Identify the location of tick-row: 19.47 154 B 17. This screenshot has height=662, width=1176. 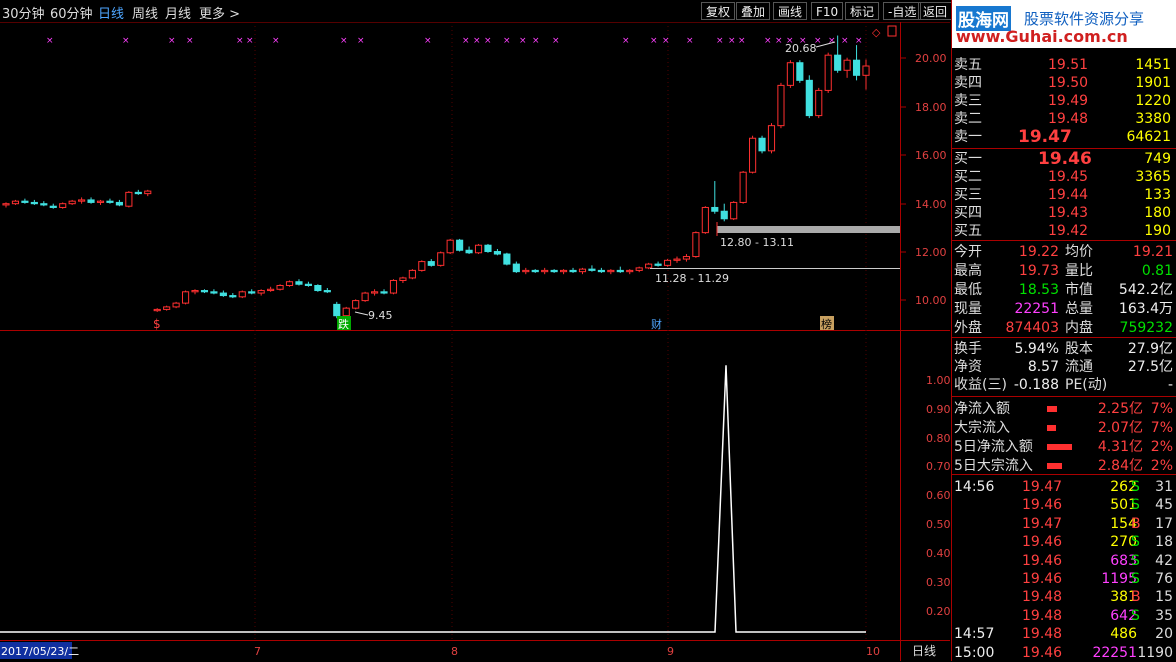
(1064, 524).